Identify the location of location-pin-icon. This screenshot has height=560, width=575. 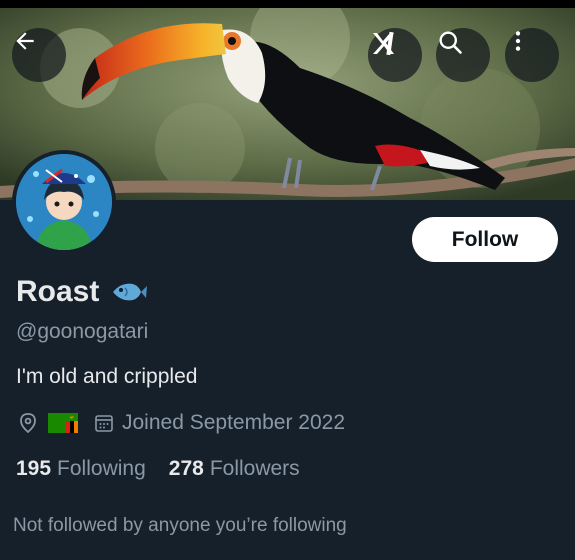
(28, 423).